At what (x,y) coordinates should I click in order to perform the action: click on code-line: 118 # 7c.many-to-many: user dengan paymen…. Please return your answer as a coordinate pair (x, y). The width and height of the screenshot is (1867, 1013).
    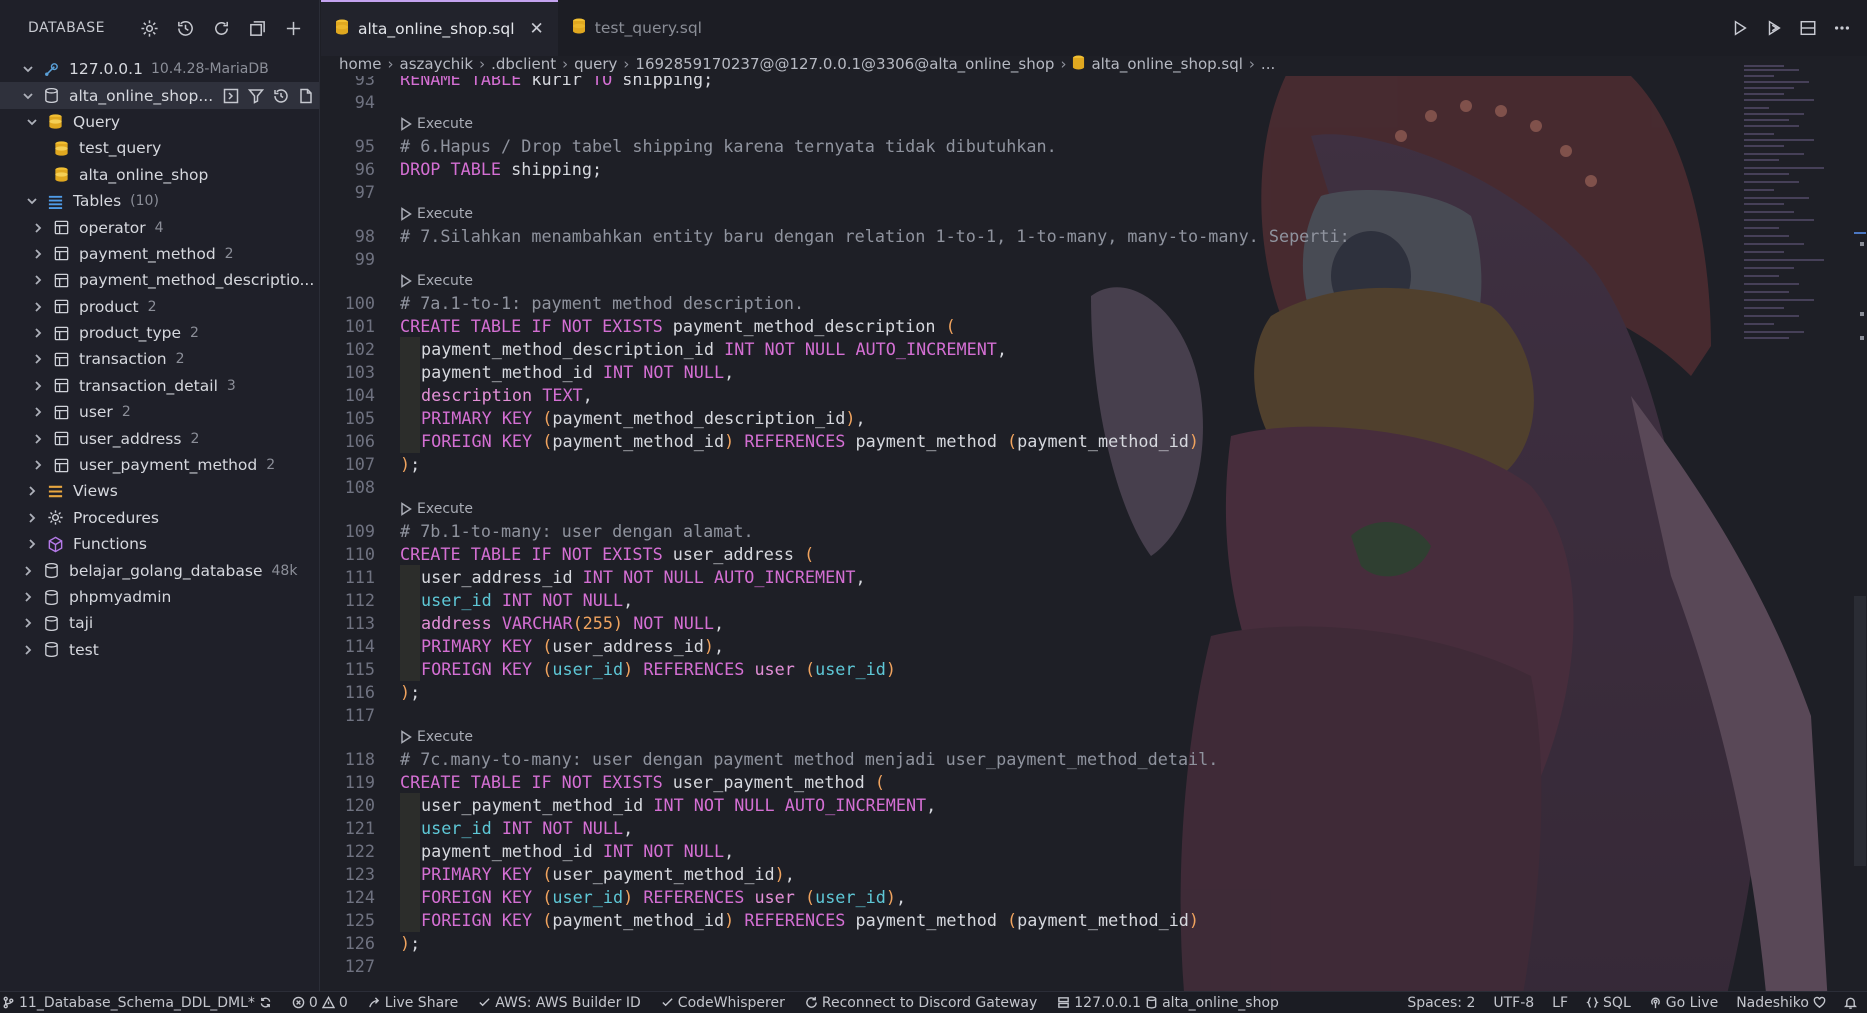
    Looking at the image, I should click on (1021, 758).